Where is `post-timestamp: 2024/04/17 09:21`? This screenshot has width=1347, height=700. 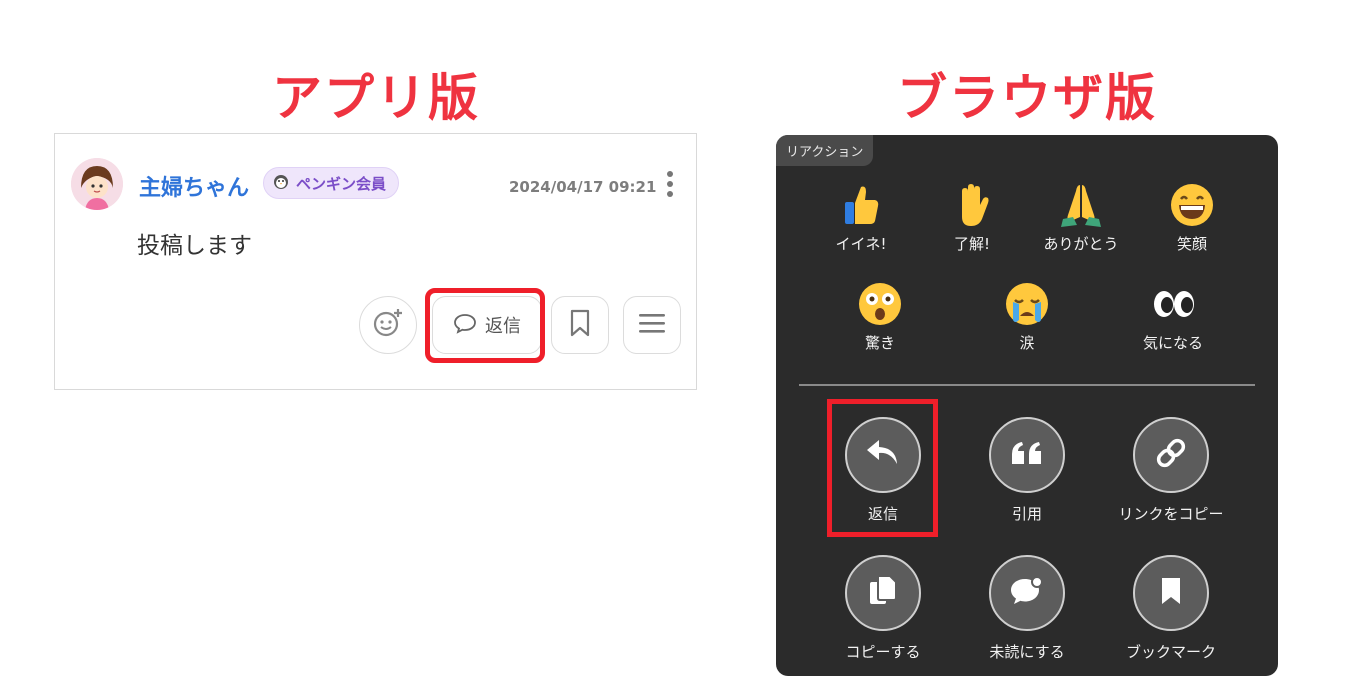
post-timestamp: 2024/04/17 09:21 is located at coordinates (583, 187).